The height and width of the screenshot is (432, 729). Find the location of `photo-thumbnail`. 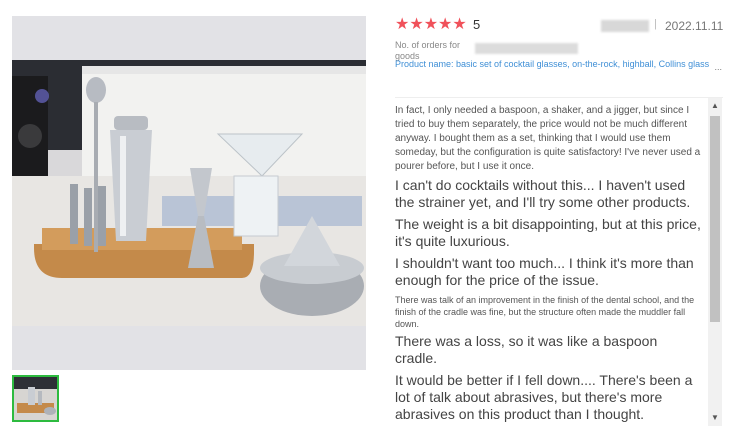

photo-thumbnail is located at coordinates (35, 398).